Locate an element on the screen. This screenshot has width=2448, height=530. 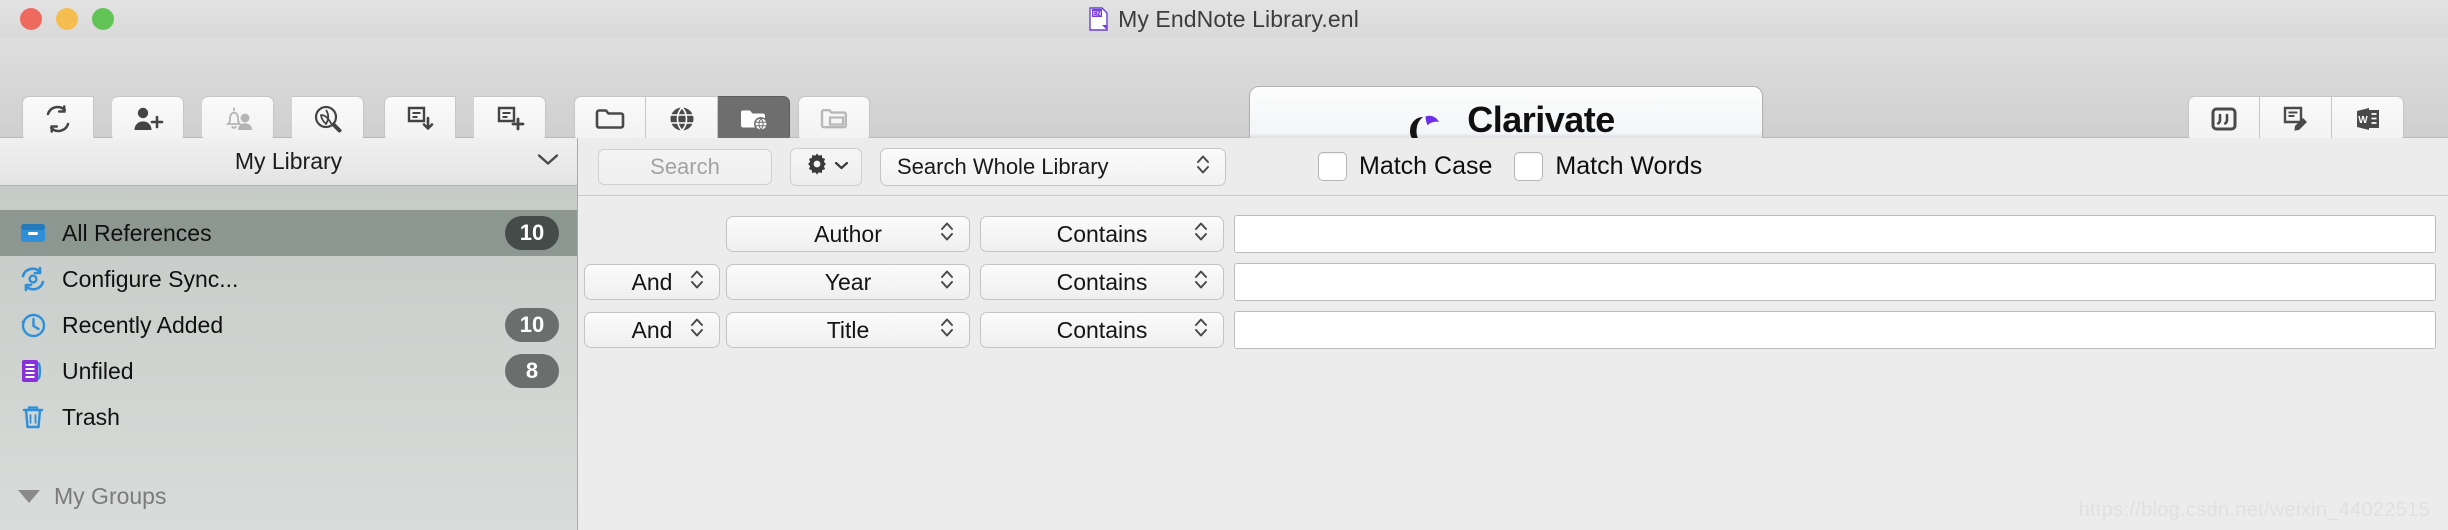
query-operator-select-1: Contains is located at coordinates (1102, 282).